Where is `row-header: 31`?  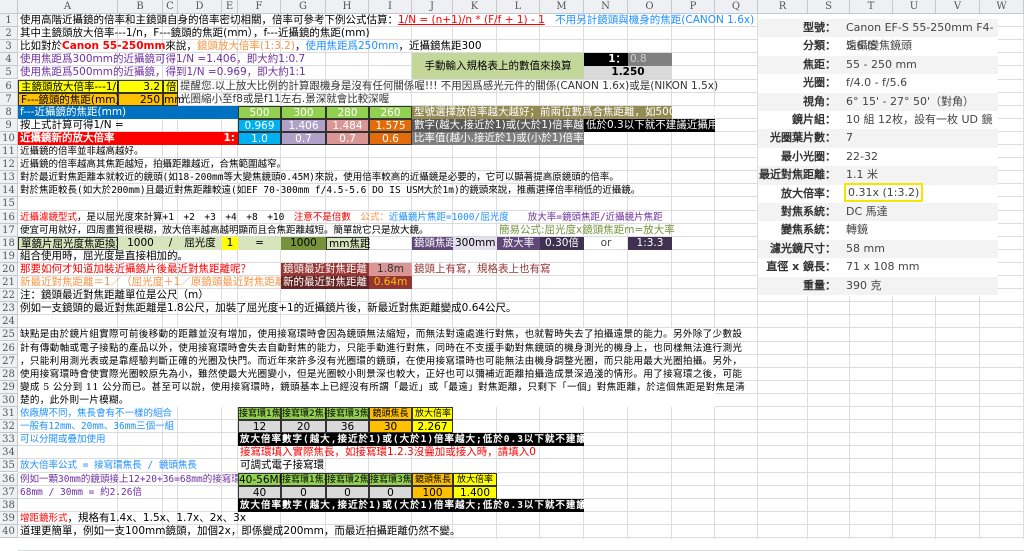 row-header: 31 is located at coordinates (9, 414).